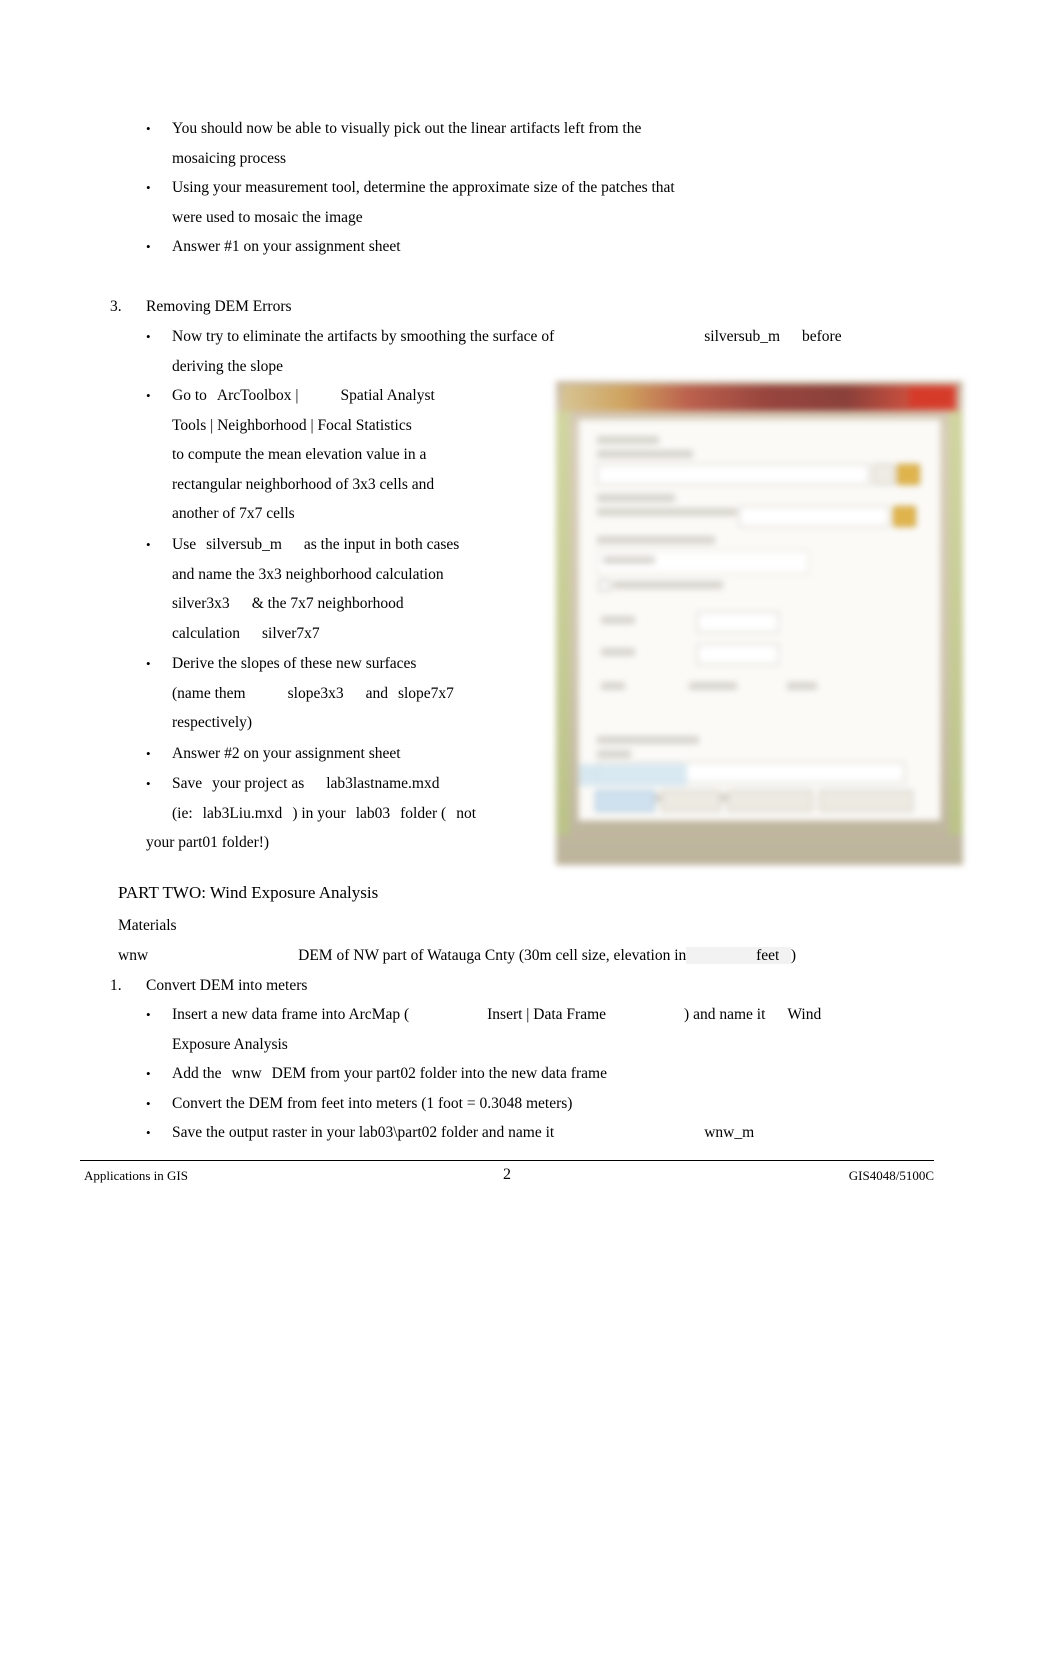 The height and width of the screenshot is (1669, 1062). I want to click on footer-course-code: GIS4048/5100C, so click(891, 1175).